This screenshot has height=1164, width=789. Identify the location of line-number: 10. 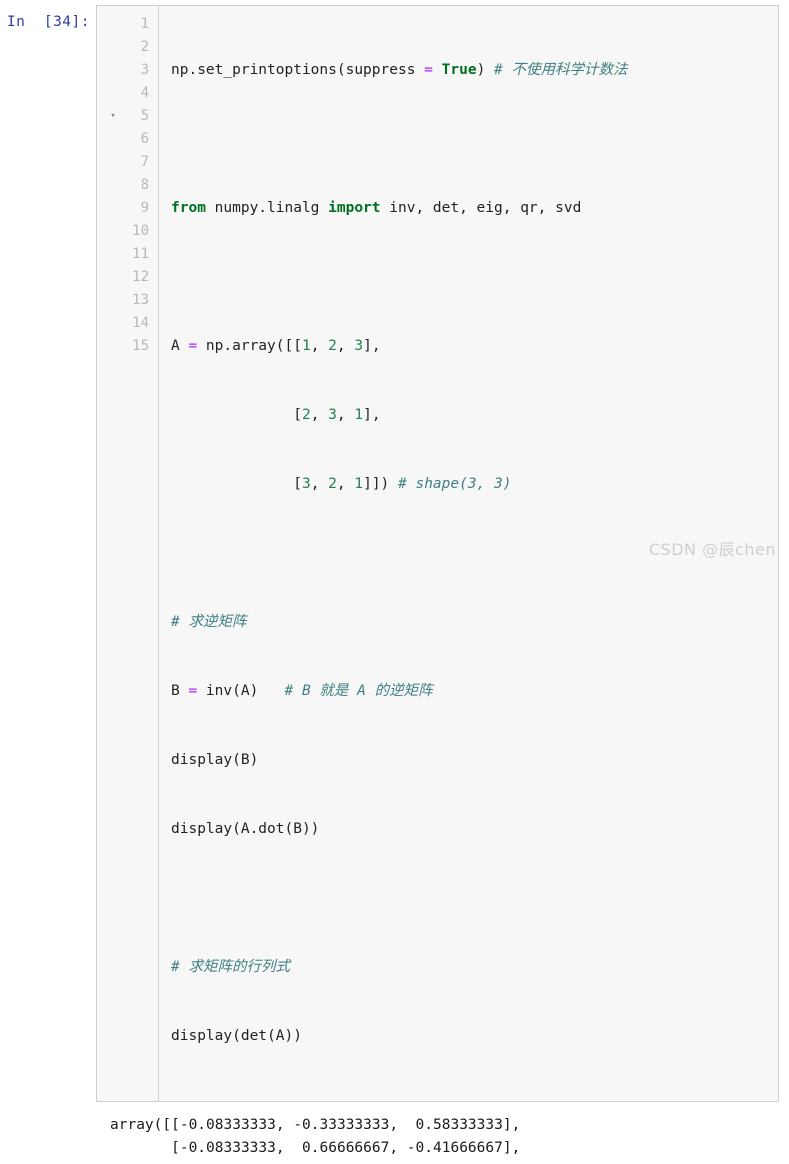
(140, 231).